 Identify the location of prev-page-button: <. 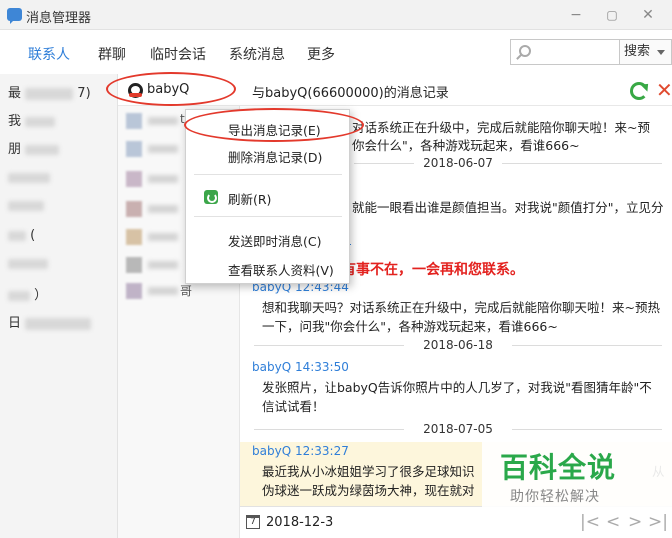
(613, 522).